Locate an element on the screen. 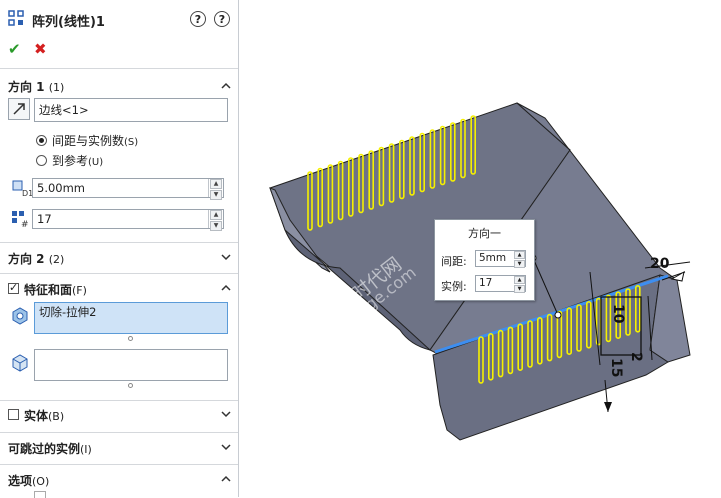  callout-spacing-label: 间距: is located at coordinates (454, 261).